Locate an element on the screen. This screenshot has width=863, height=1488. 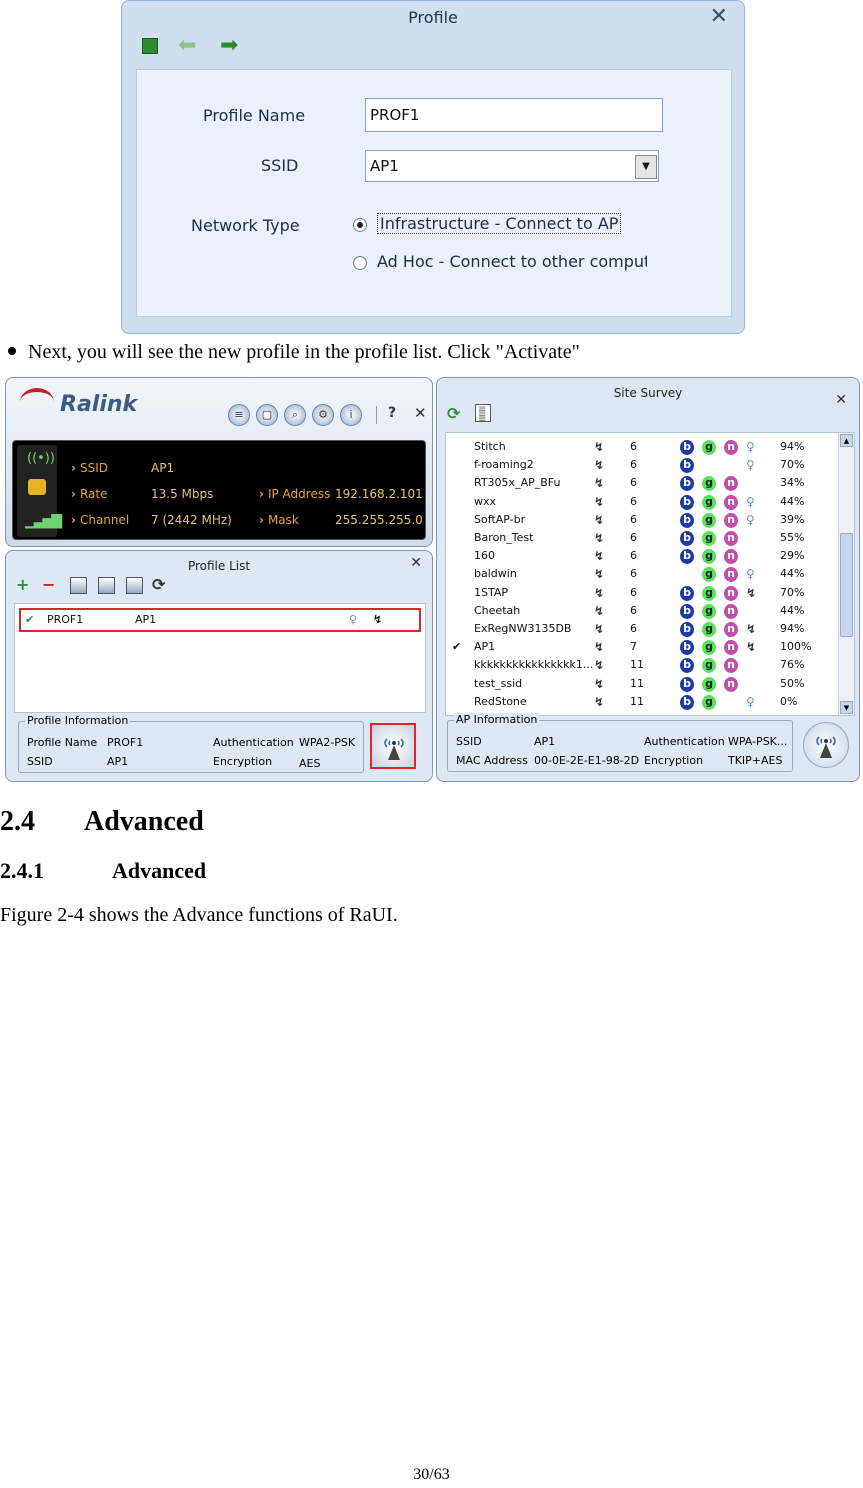
survey-row: 1STAP ↯ 6 b g n ↯ 70% is located at coordinates (642, 592).